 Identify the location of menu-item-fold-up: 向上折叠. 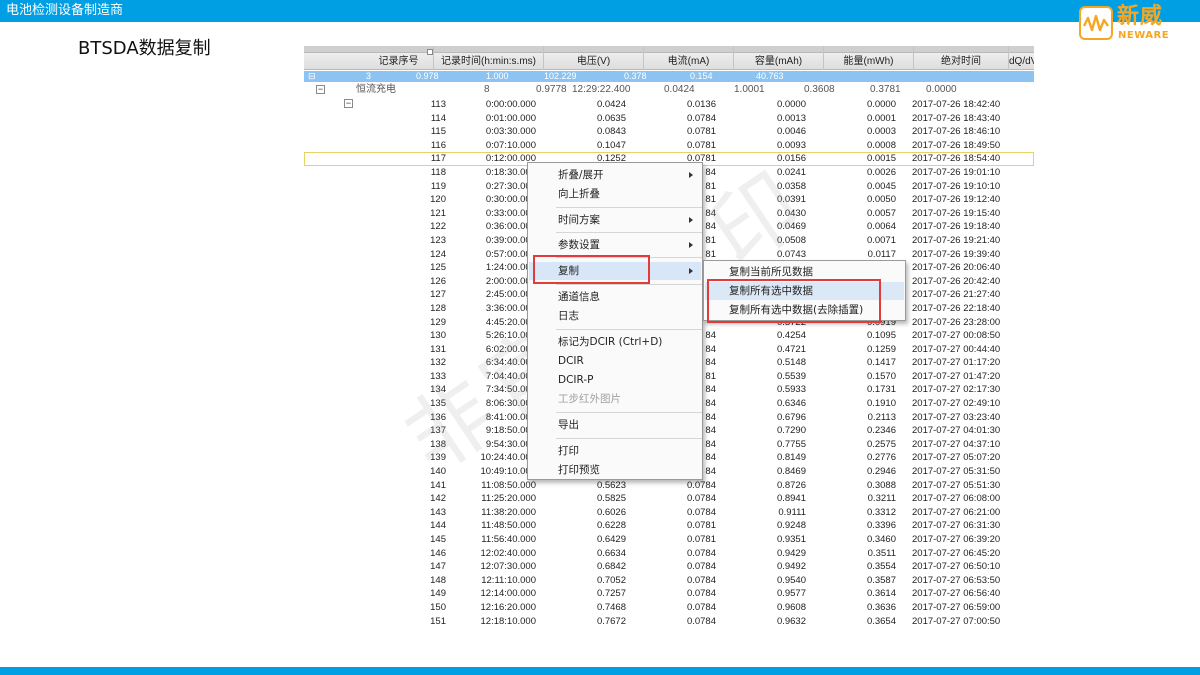
(615, 194).